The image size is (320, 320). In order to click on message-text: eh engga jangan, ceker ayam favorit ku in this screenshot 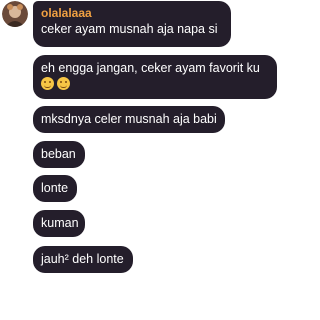, I will do `click(150, 68)`.